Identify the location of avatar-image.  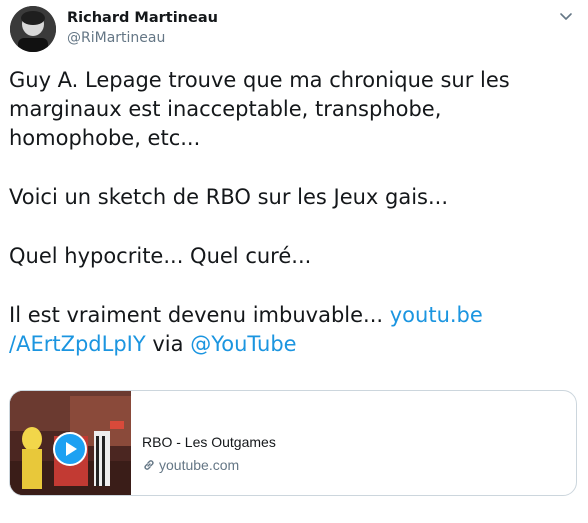
(33, 29).